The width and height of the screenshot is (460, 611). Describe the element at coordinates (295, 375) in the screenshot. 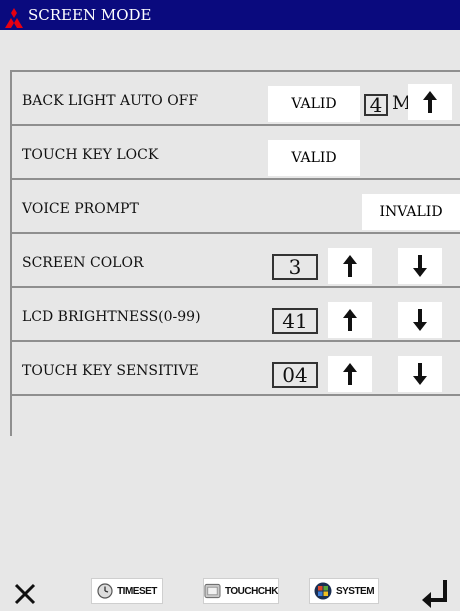

I see `touch-key-sensitive-value: 04` at that location.